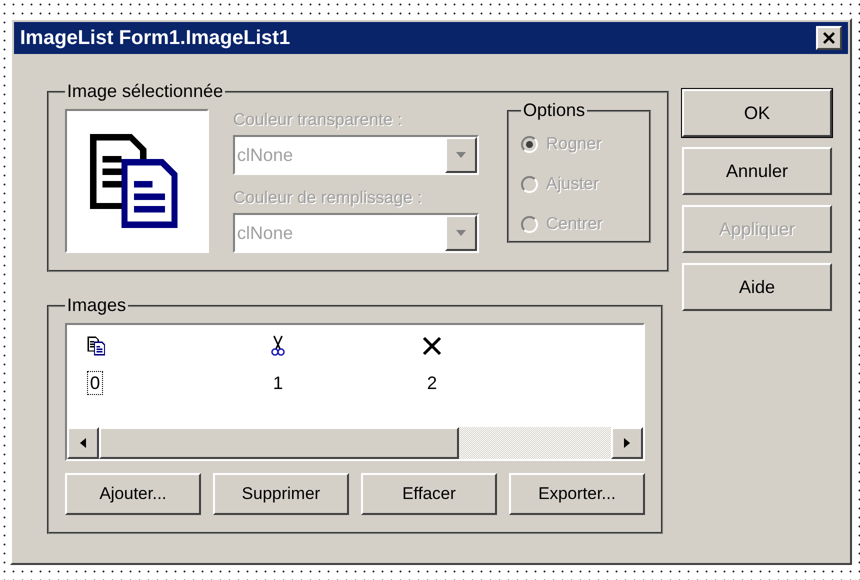  What do you see at coordinates (95, 383) in the screenshot?
I see `image-index: 0` at bounding box center [95, 383].